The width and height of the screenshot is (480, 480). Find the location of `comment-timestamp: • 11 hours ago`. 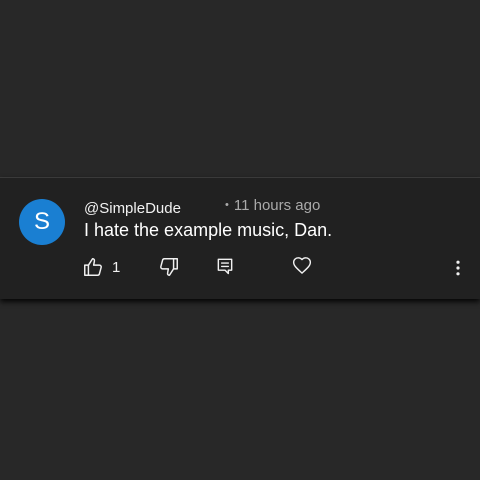

comment-timestamp: • 11 hours ago is located at coordinates (272, 205).